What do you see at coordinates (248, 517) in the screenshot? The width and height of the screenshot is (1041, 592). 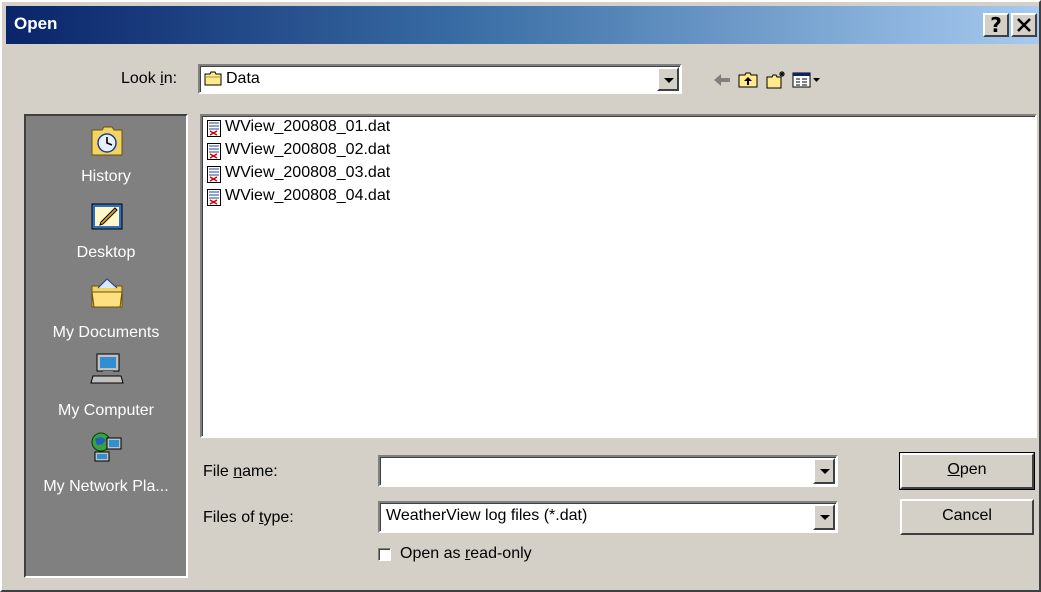 I see `file-type-label: Files of type:` at bounding box center [248, 517].